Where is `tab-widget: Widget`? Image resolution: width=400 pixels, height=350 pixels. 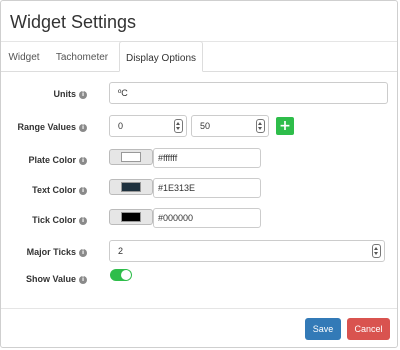
tab-widget: Widget is located at coordinates (24, 56).